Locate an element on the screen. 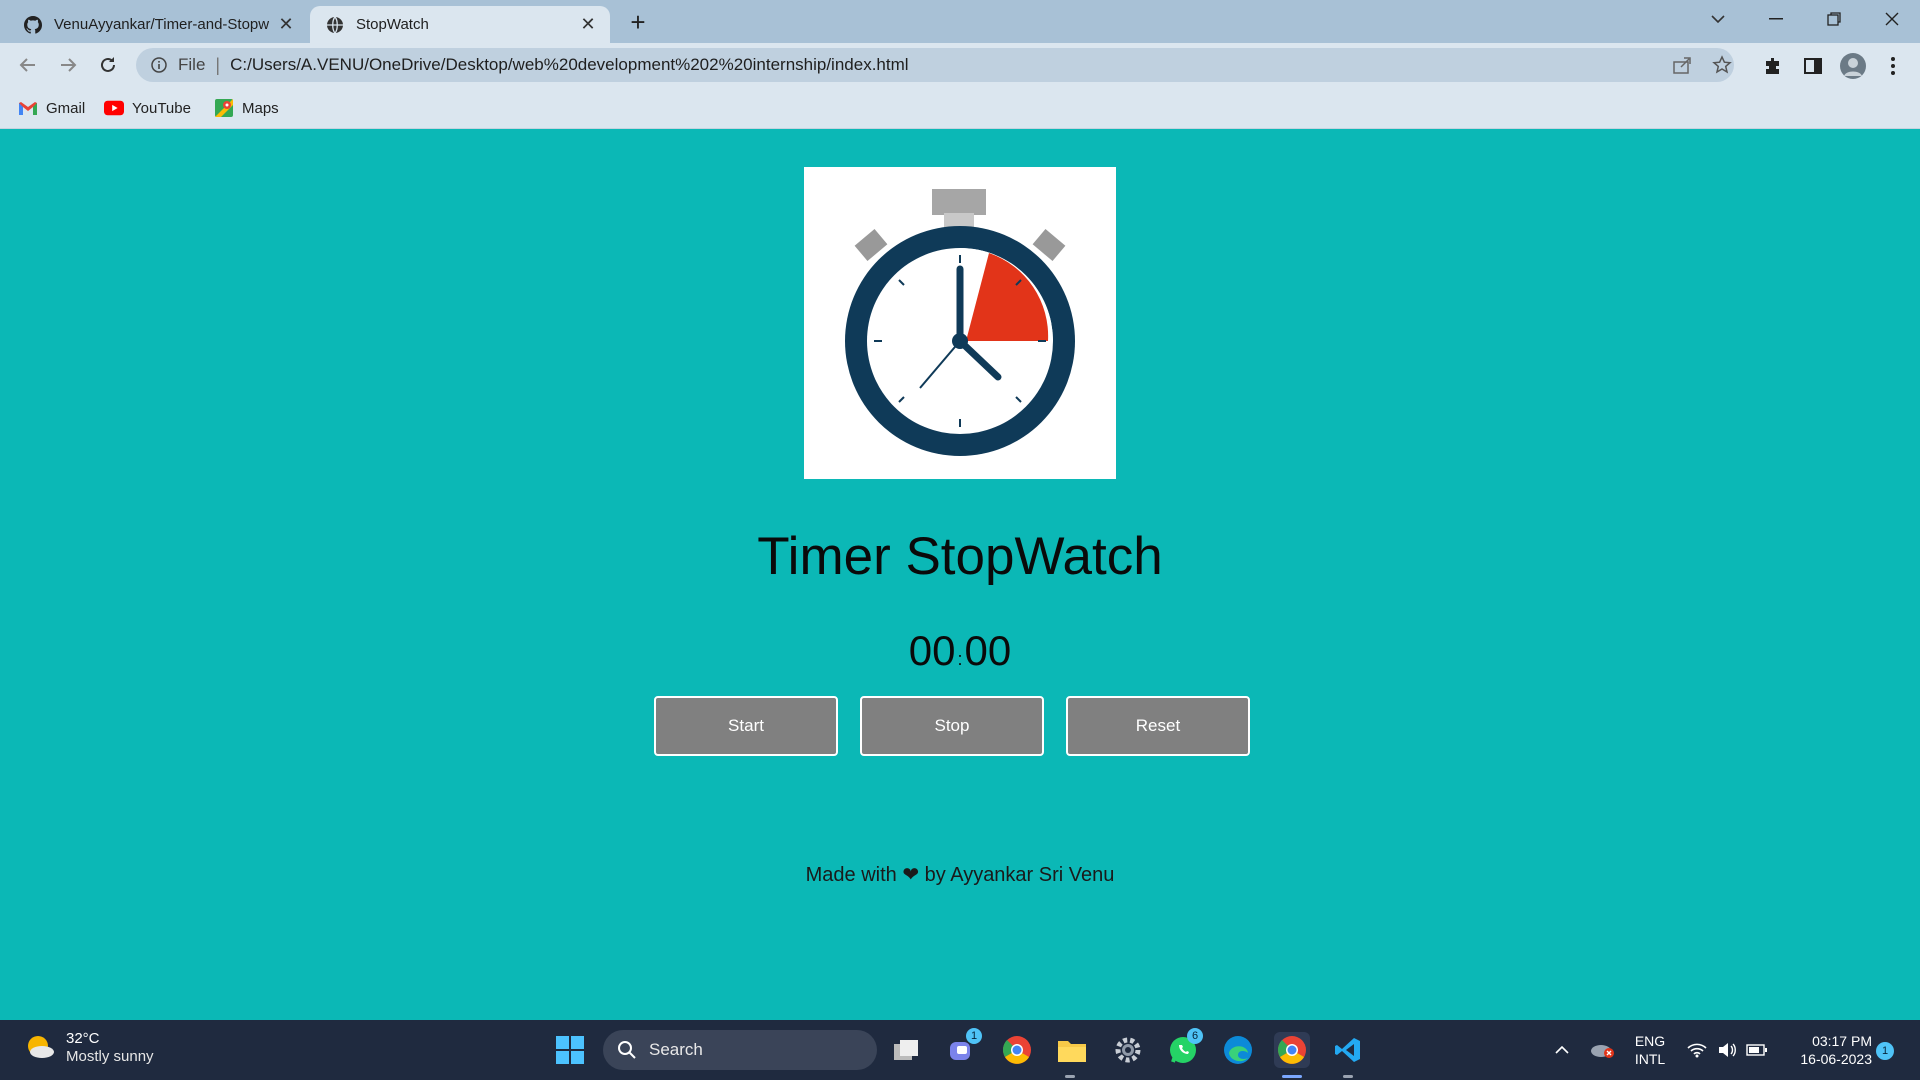 The image size is (1920, 1080). system-clock: 03:17 PM 16-06-2023 is located at coordinates (1826, 1050).